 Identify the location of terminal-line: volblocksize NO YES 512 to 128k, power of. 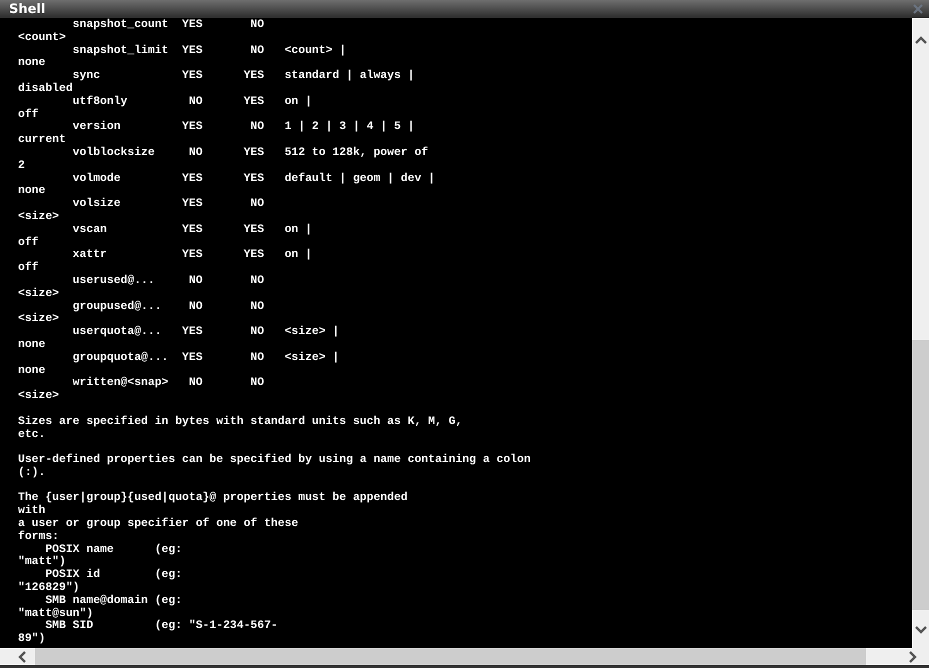
(251, 153).